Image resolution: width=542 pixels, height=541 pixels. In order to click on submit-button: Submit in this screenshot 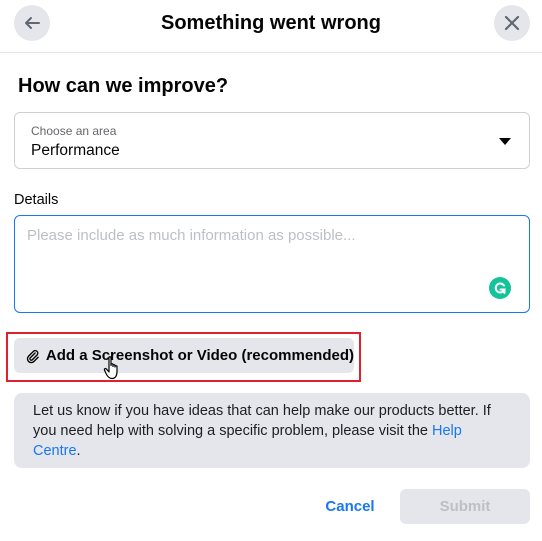, I will do `click(465, 506)`.